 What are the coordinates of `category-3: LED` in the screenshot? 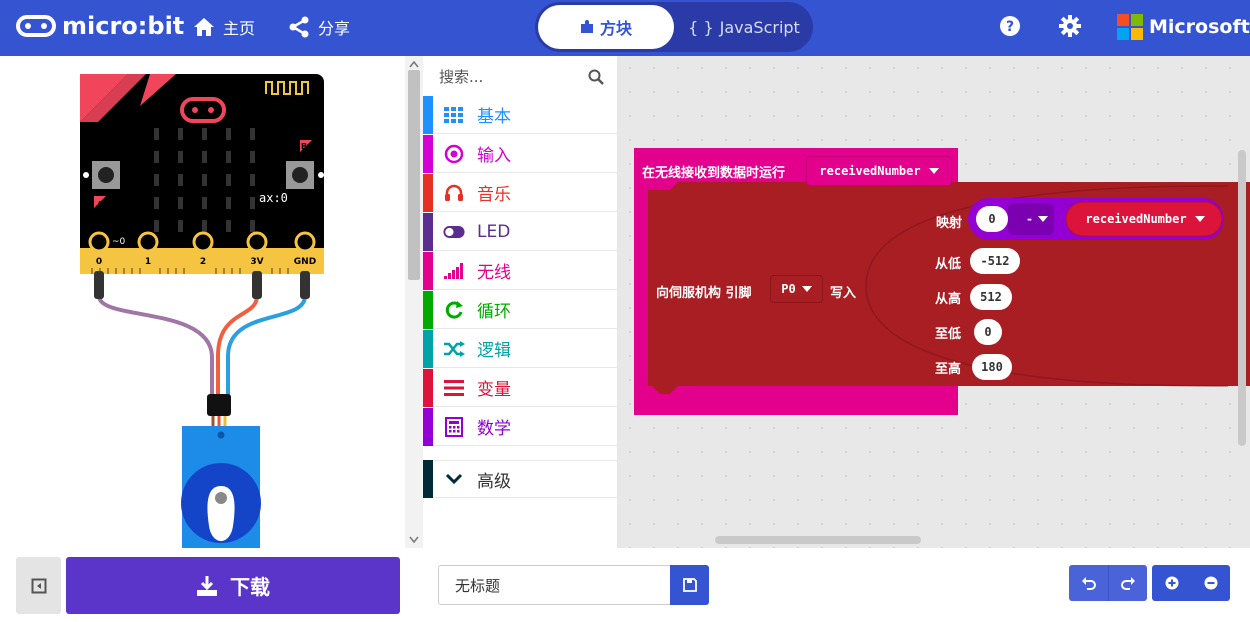 It's located at (520, 231).